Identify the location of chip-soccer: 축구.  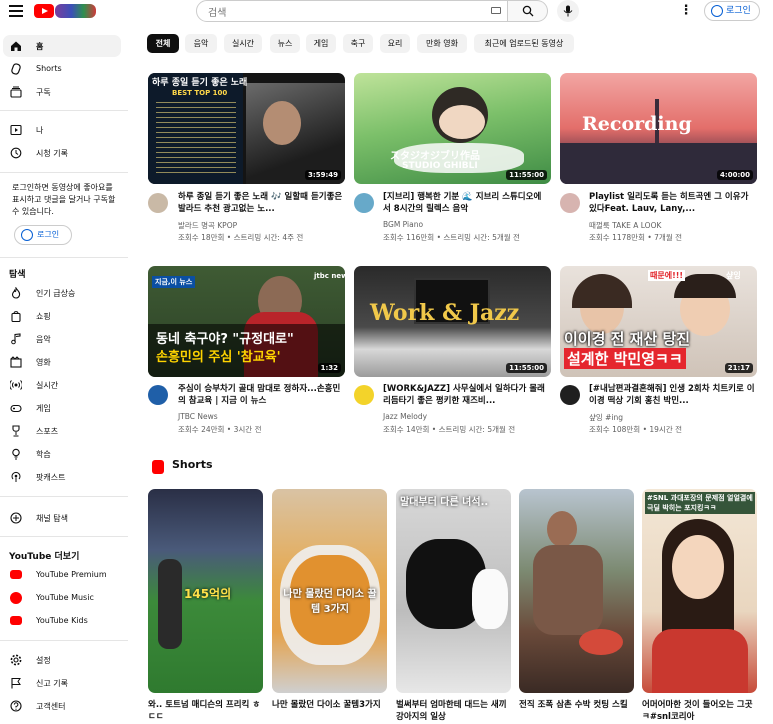
(358, 43).